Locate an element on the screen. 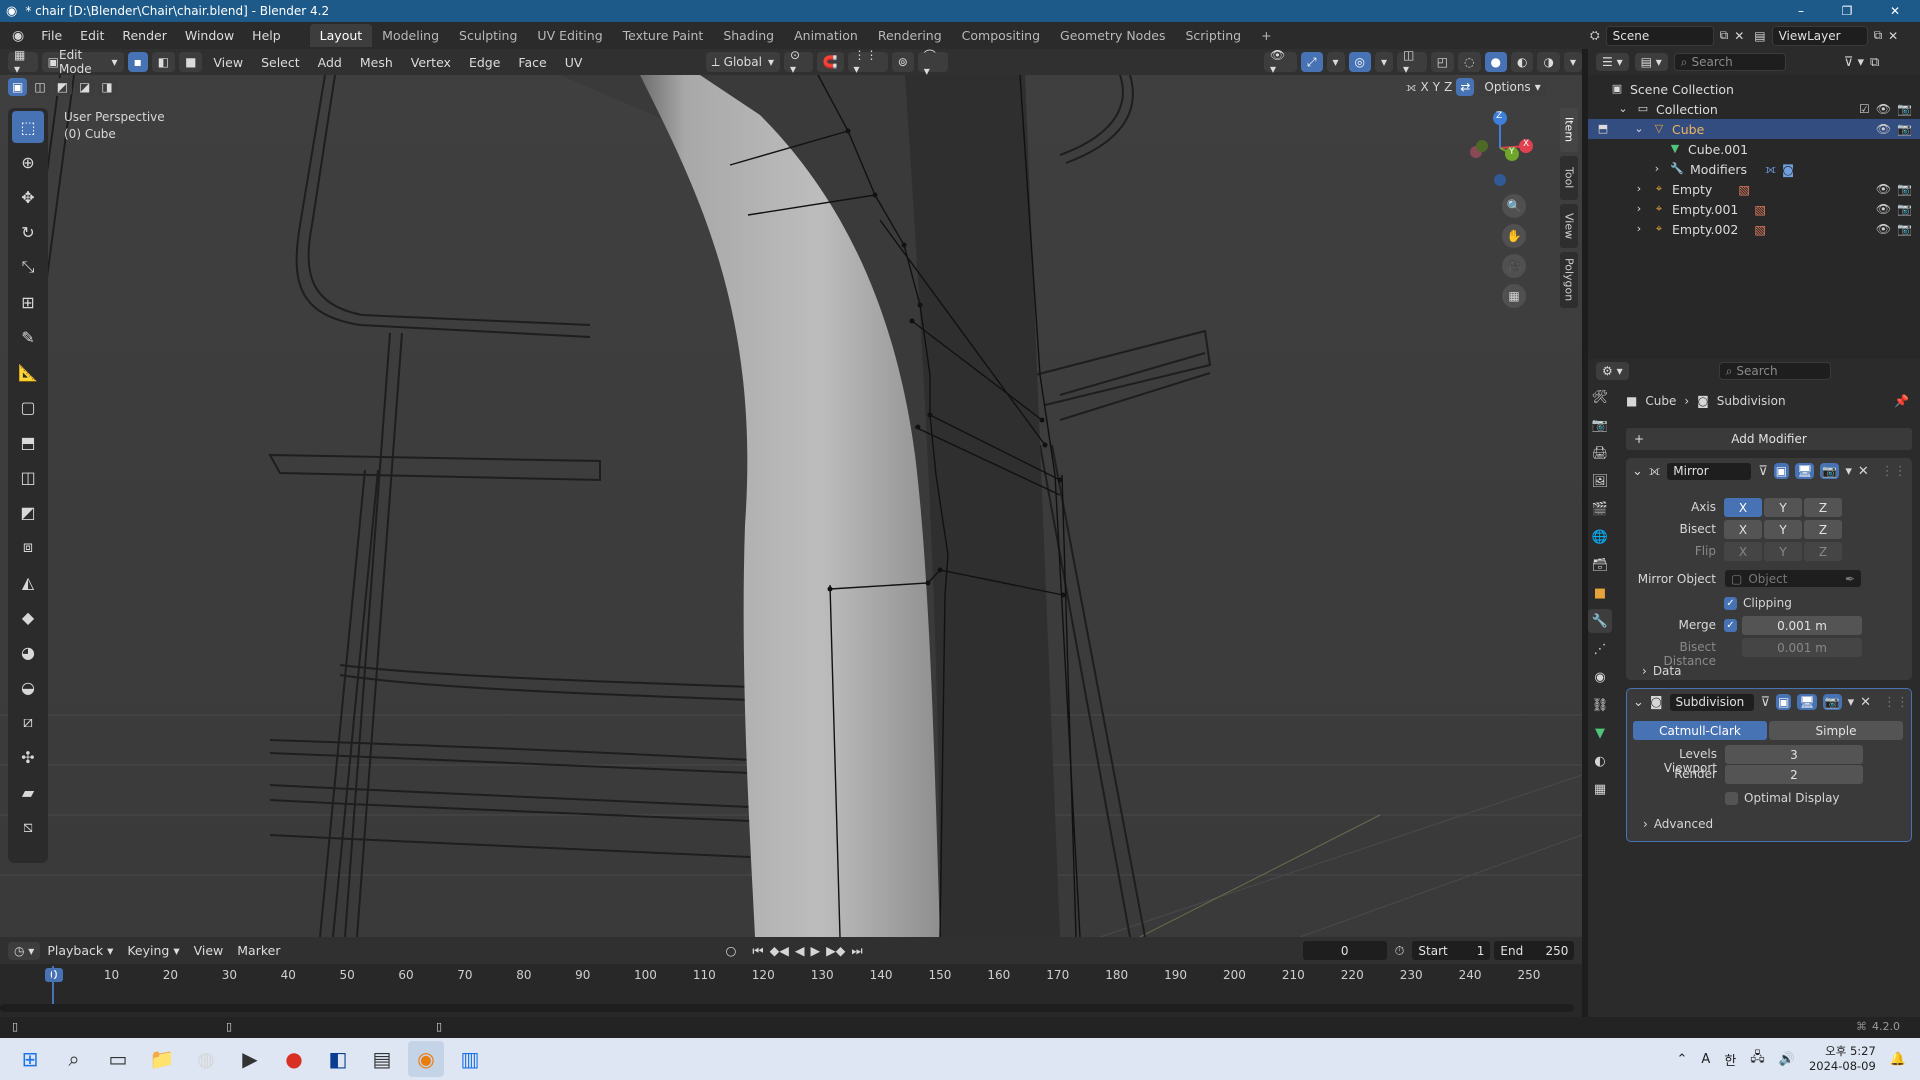  mirror-y-toggle: Y is located at coordinates (1436, 87).